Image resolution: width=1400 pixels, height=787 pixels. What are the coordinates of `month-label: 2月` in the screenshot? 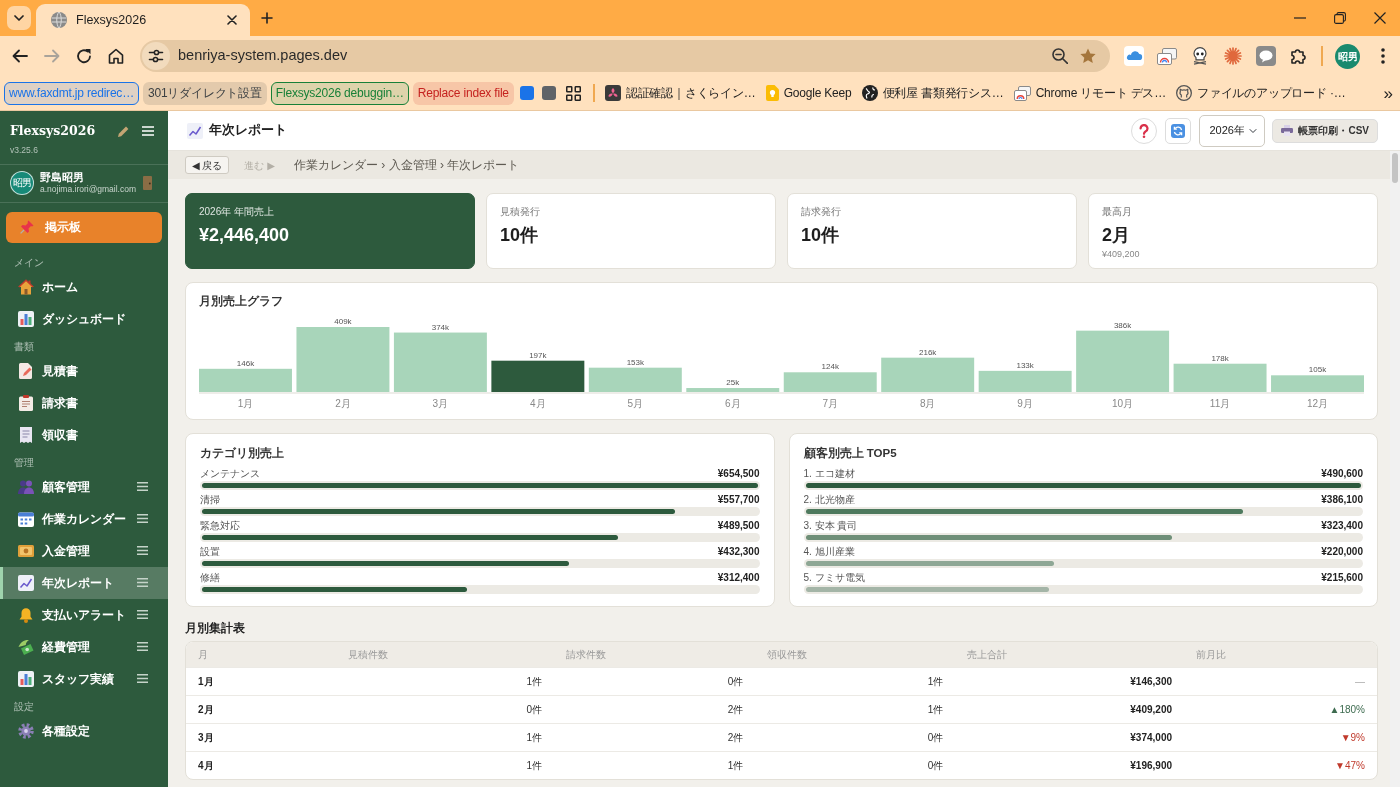 It's located at (343, 403).